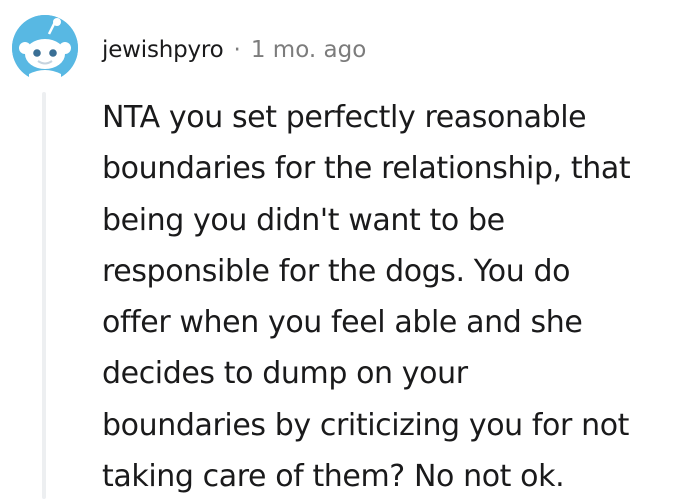  I want to click on author-username: jewishpyro, so click(163, 50).